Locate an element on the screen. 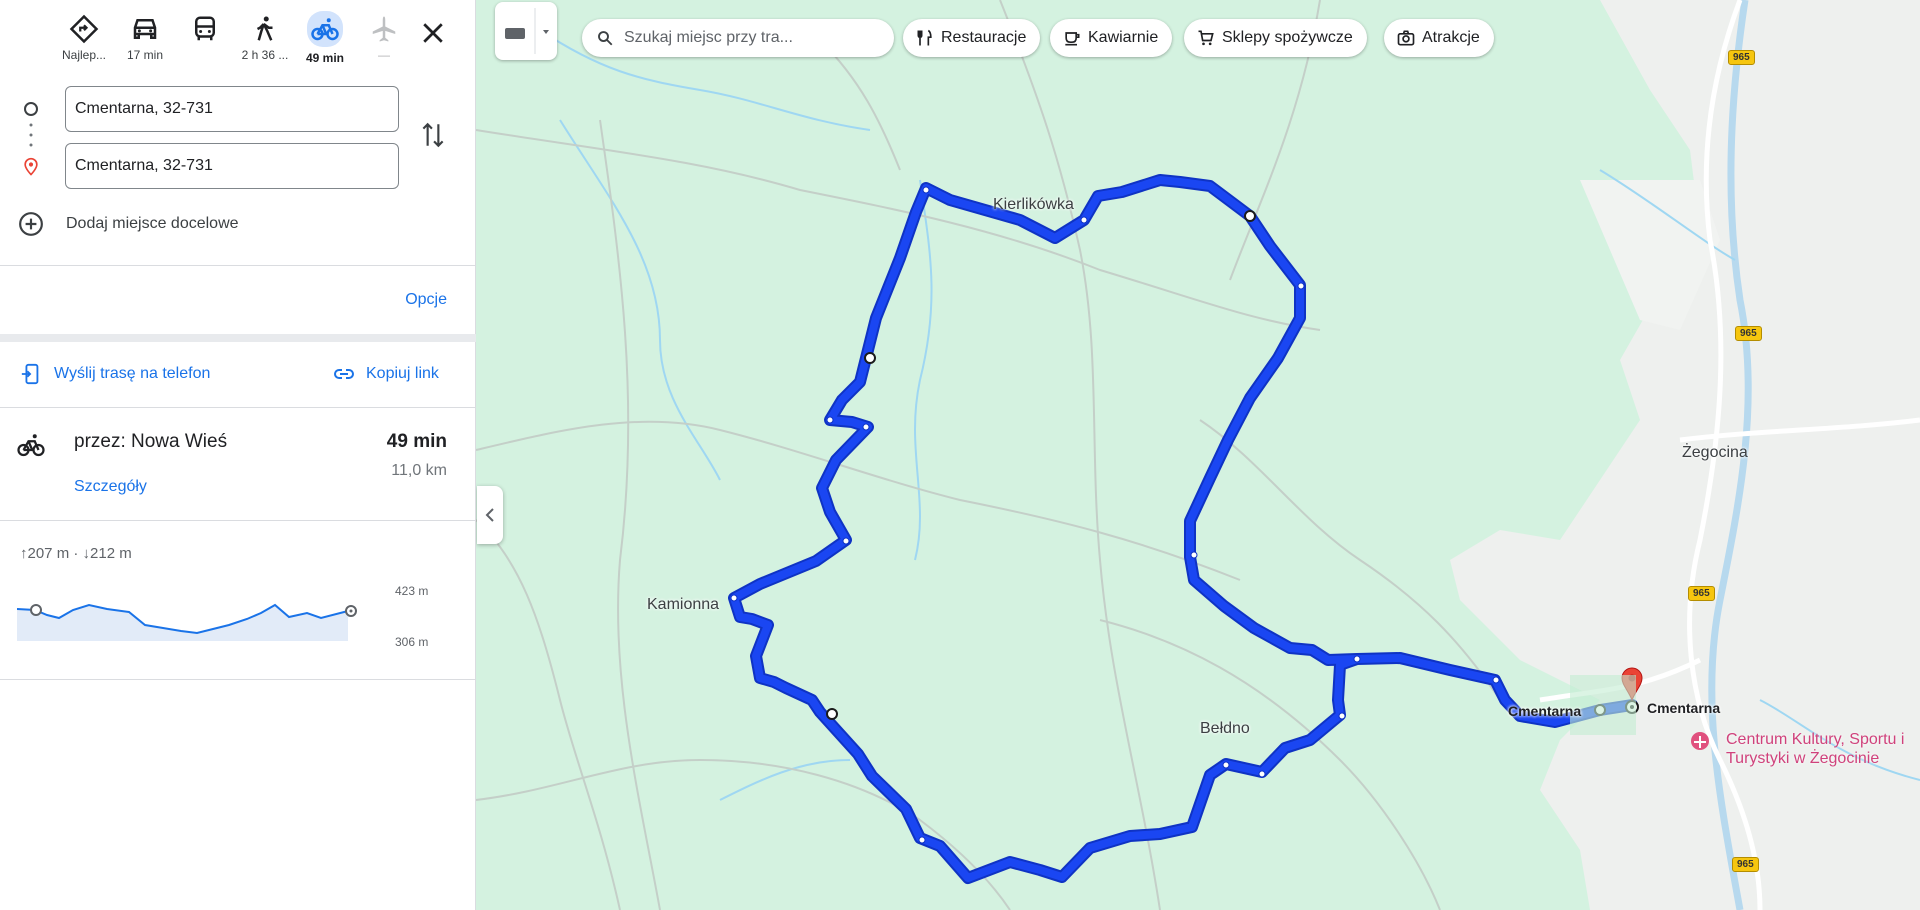  mode-car: 17 min is located at coordinates (145, 38).